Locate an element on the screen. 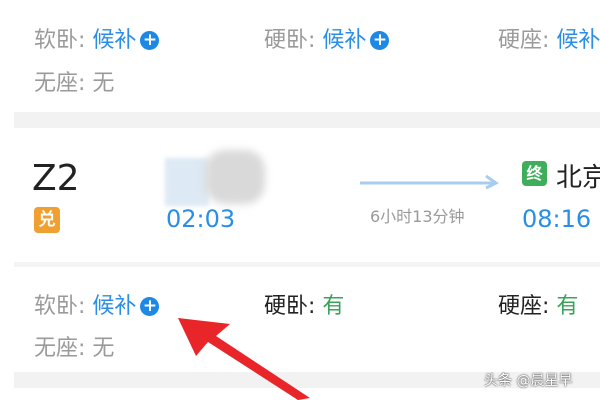 The width and height of the screenshot is (600, 400). seat-hardsleeper-prev: 硬卧: 候补 + is located at coordinates (327, 38).